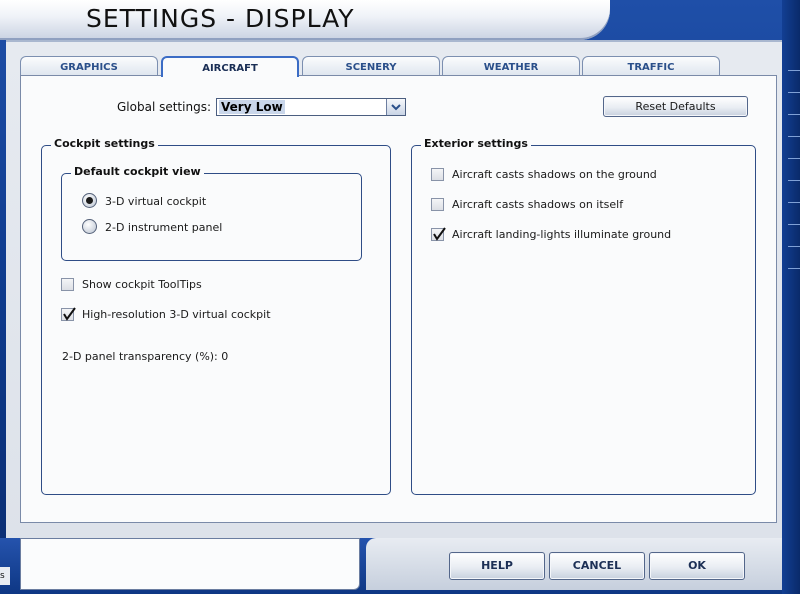 This screenshot has height=594, width=800. I want to click on help-button: HELP, so click(497, 566).